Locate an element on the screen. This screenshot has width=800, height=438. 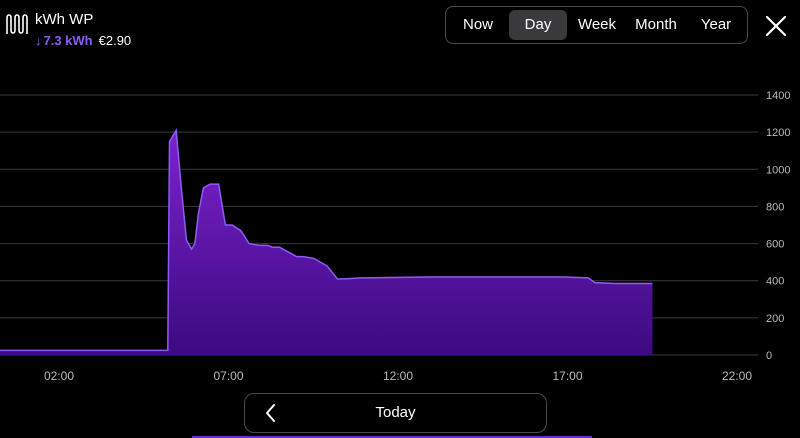
energy-value: 7.3 kWh is located at coordinates (68, 40).